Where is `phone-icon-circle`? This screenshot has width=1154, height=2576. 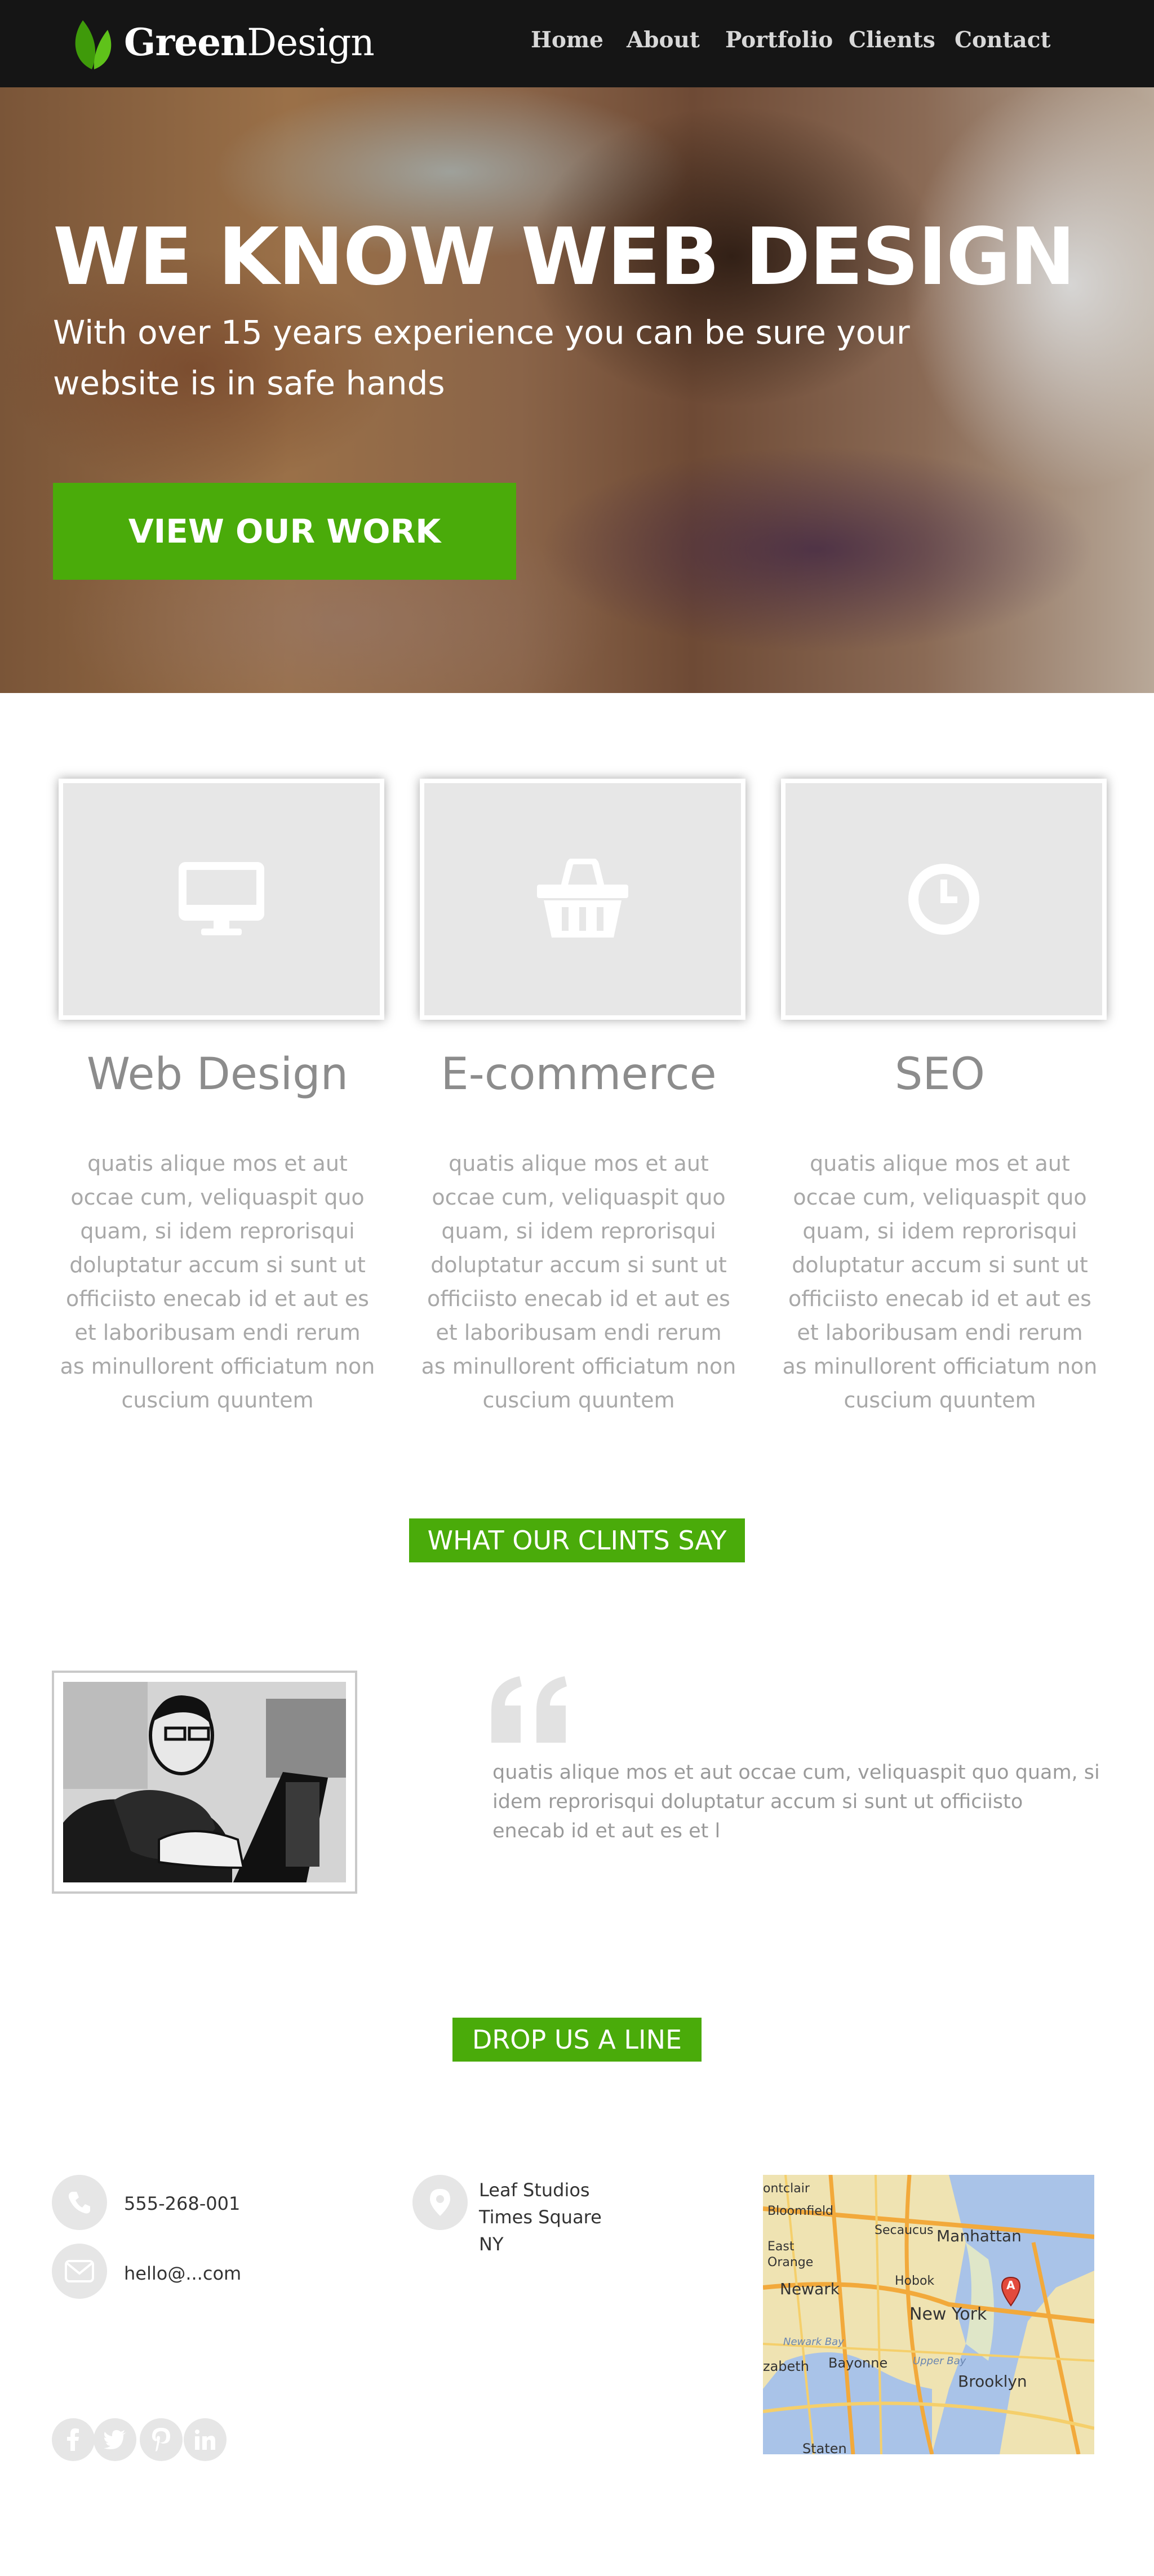
phone-icon-circle is located at coordinates (79, 2202).